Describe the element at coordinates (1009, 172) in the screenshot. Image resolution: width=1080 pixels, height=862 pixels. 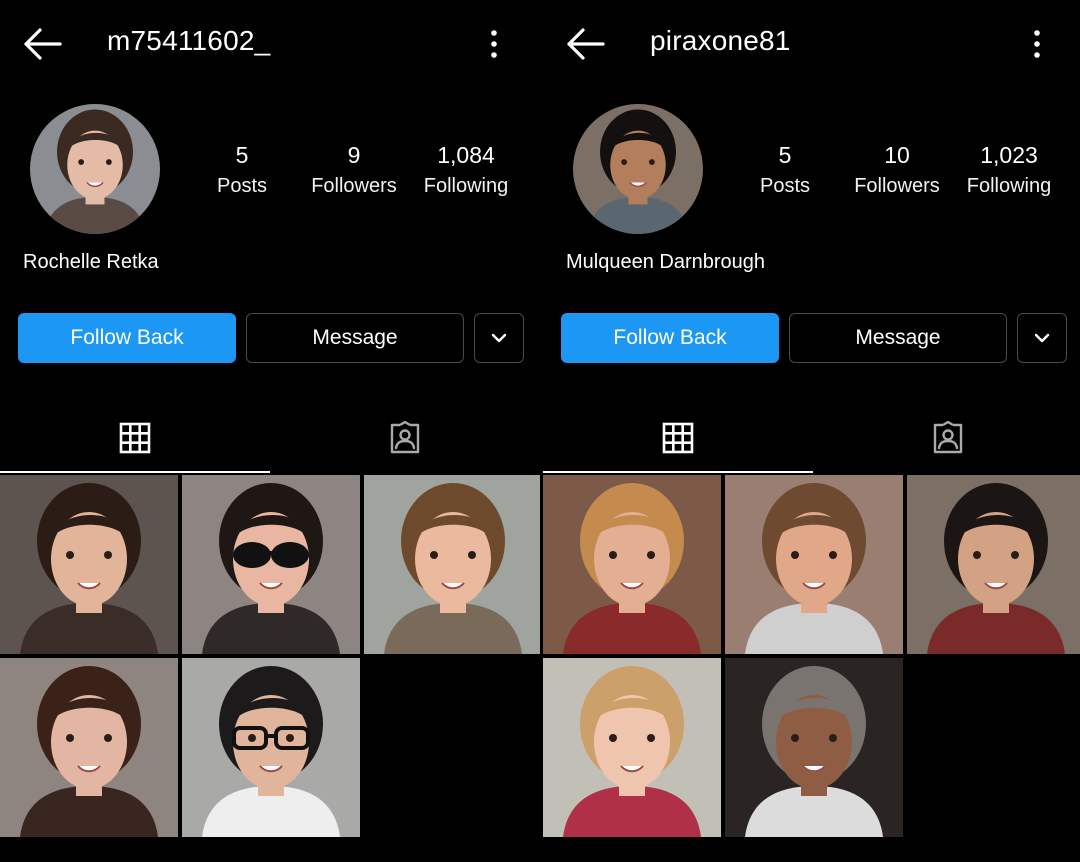
I see `following-stat: 1,023 Following` at that location.